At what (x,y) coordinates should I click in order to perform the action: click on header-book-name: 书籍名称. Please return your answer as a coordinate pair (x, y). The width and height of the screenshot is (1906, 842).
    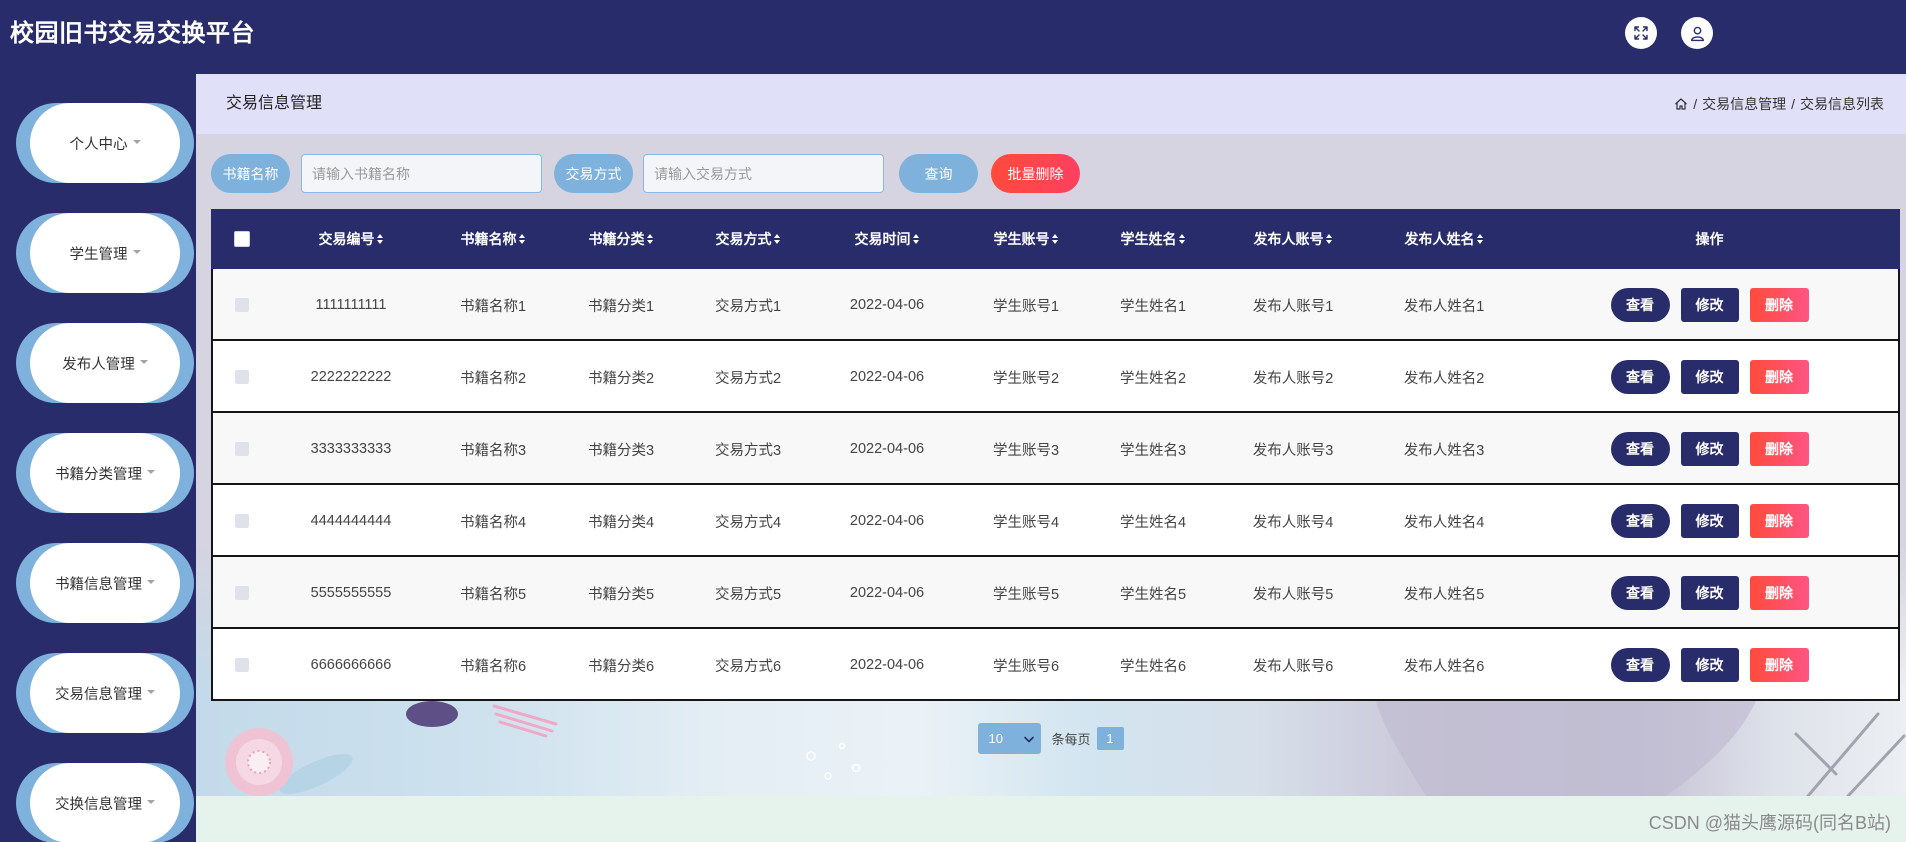
    Looking at the image, I should click on (493, 239).